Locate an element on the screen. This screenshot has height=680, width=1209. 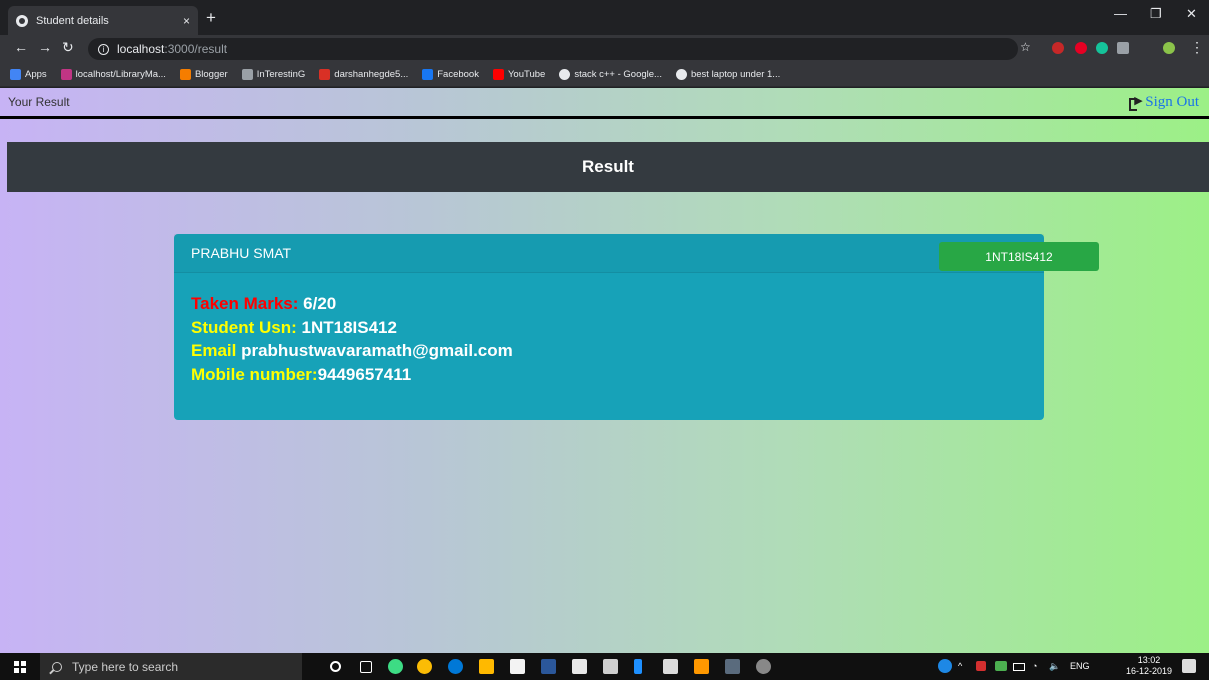
url-path: :3000/result is located at coordinates (196, 49).